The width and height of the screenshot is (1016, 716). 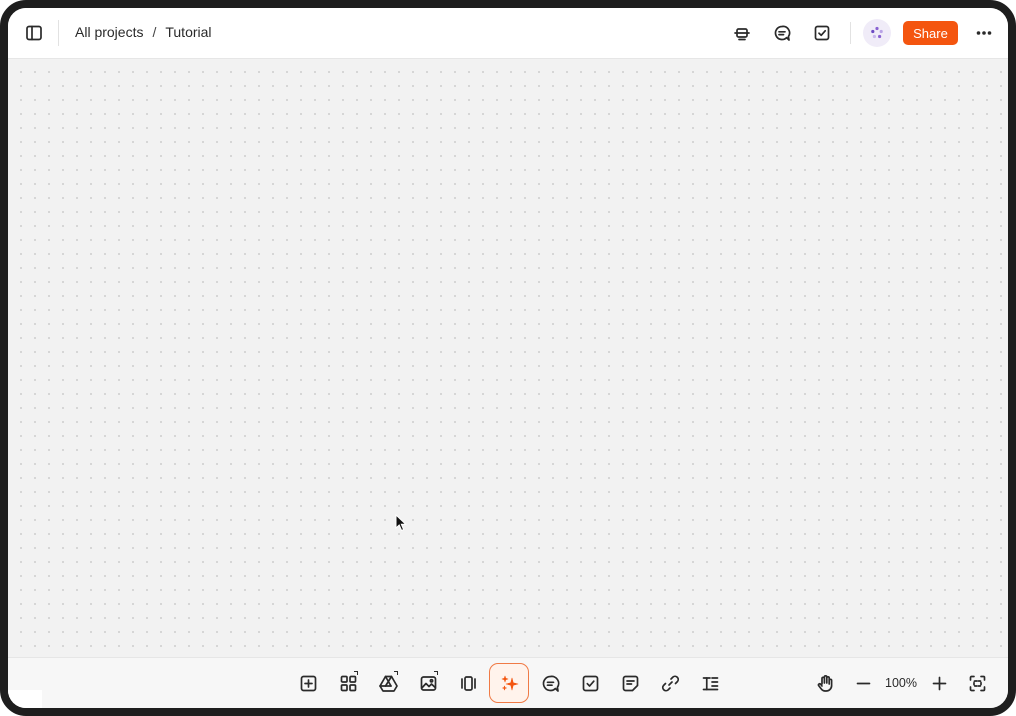 What do you see at coordinates (308, 683) in the screenshot?
I see `add-frame-icon` at bounding box center [308, 683].